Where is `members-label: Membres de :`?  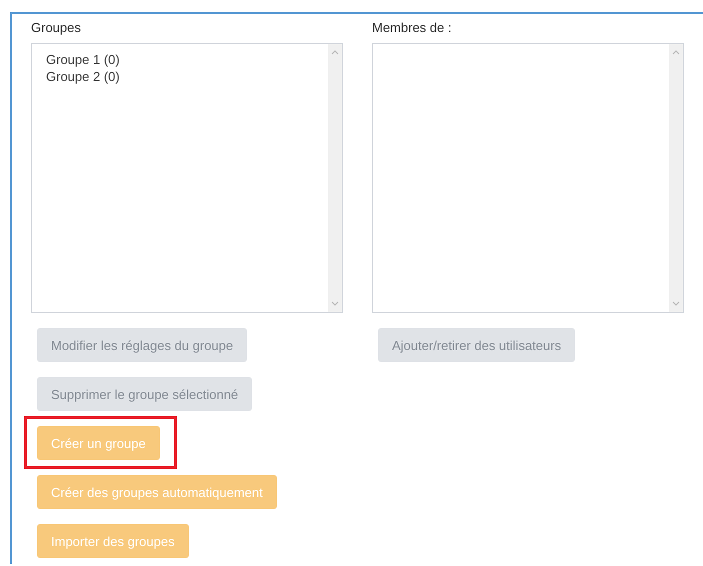
members-label: Membres de : is located at coordinates (412, 28).